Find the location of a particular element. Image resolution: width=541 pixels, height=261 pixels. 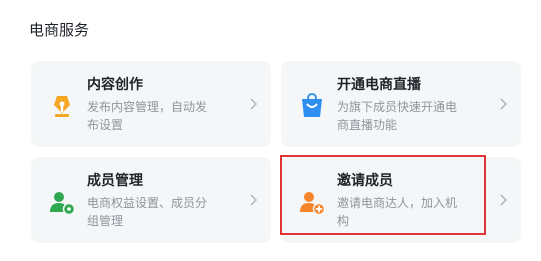

open-live-commerce-card: 开通电商直播 为旗下成员快速开通电商直播功能 is located at coordinates (401, 104).